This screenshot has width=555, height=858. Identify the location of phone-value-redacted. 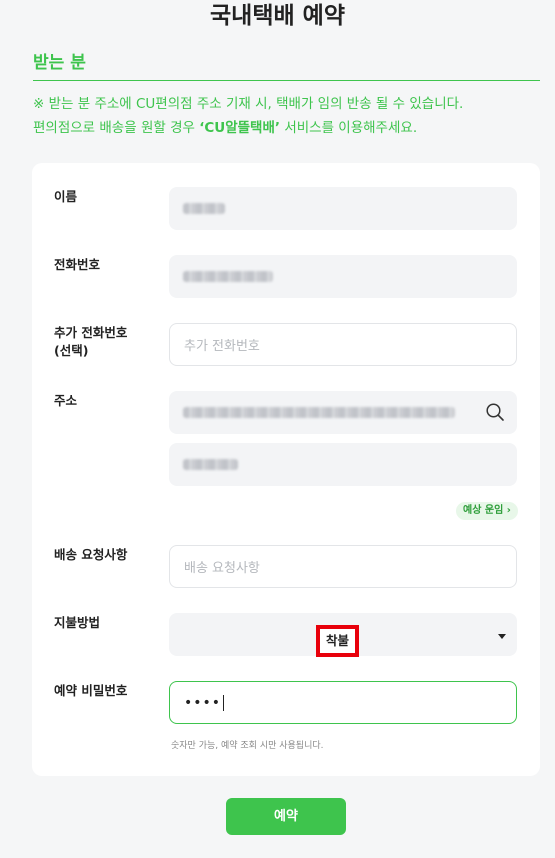
(228, 276).